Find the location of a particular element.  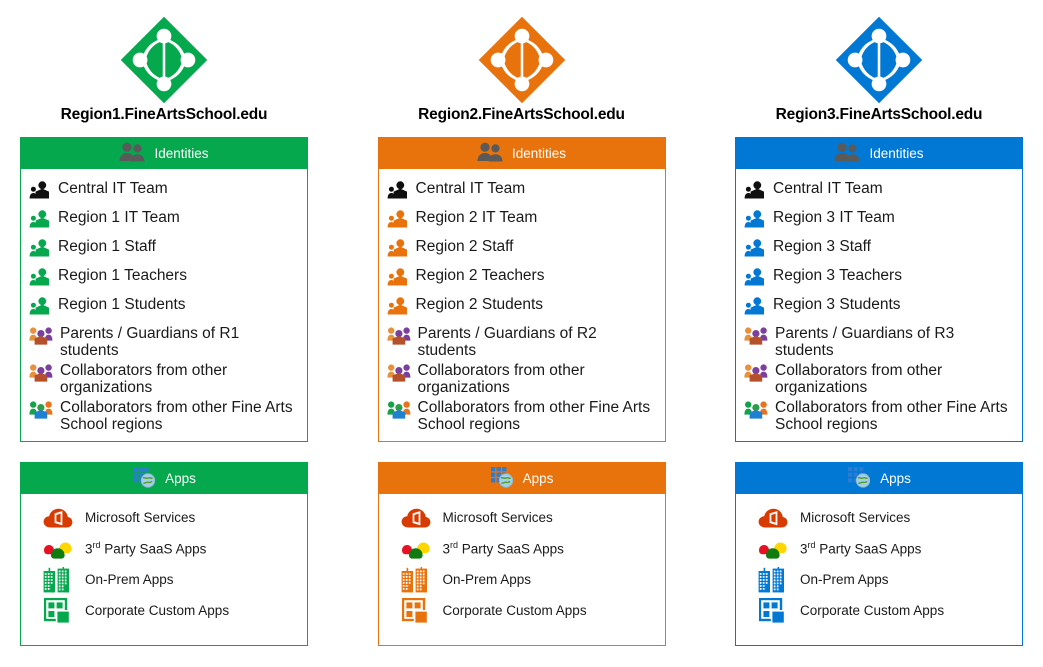

identity-list-item: Region 2 Staff is located at coordinates (523, 249).